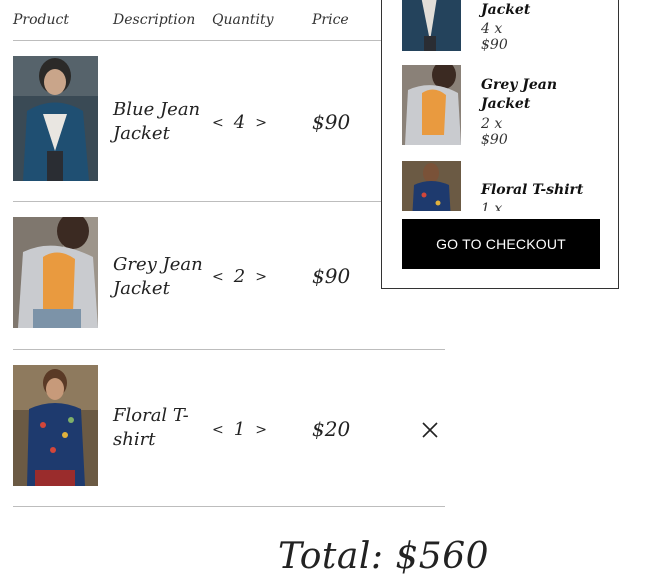 The image size is (653, 577). What do you see at coordinates (506, 10) in the screenshot?
I see `mini-cart-item-name: Jacket` at bounding box center [506, 10].